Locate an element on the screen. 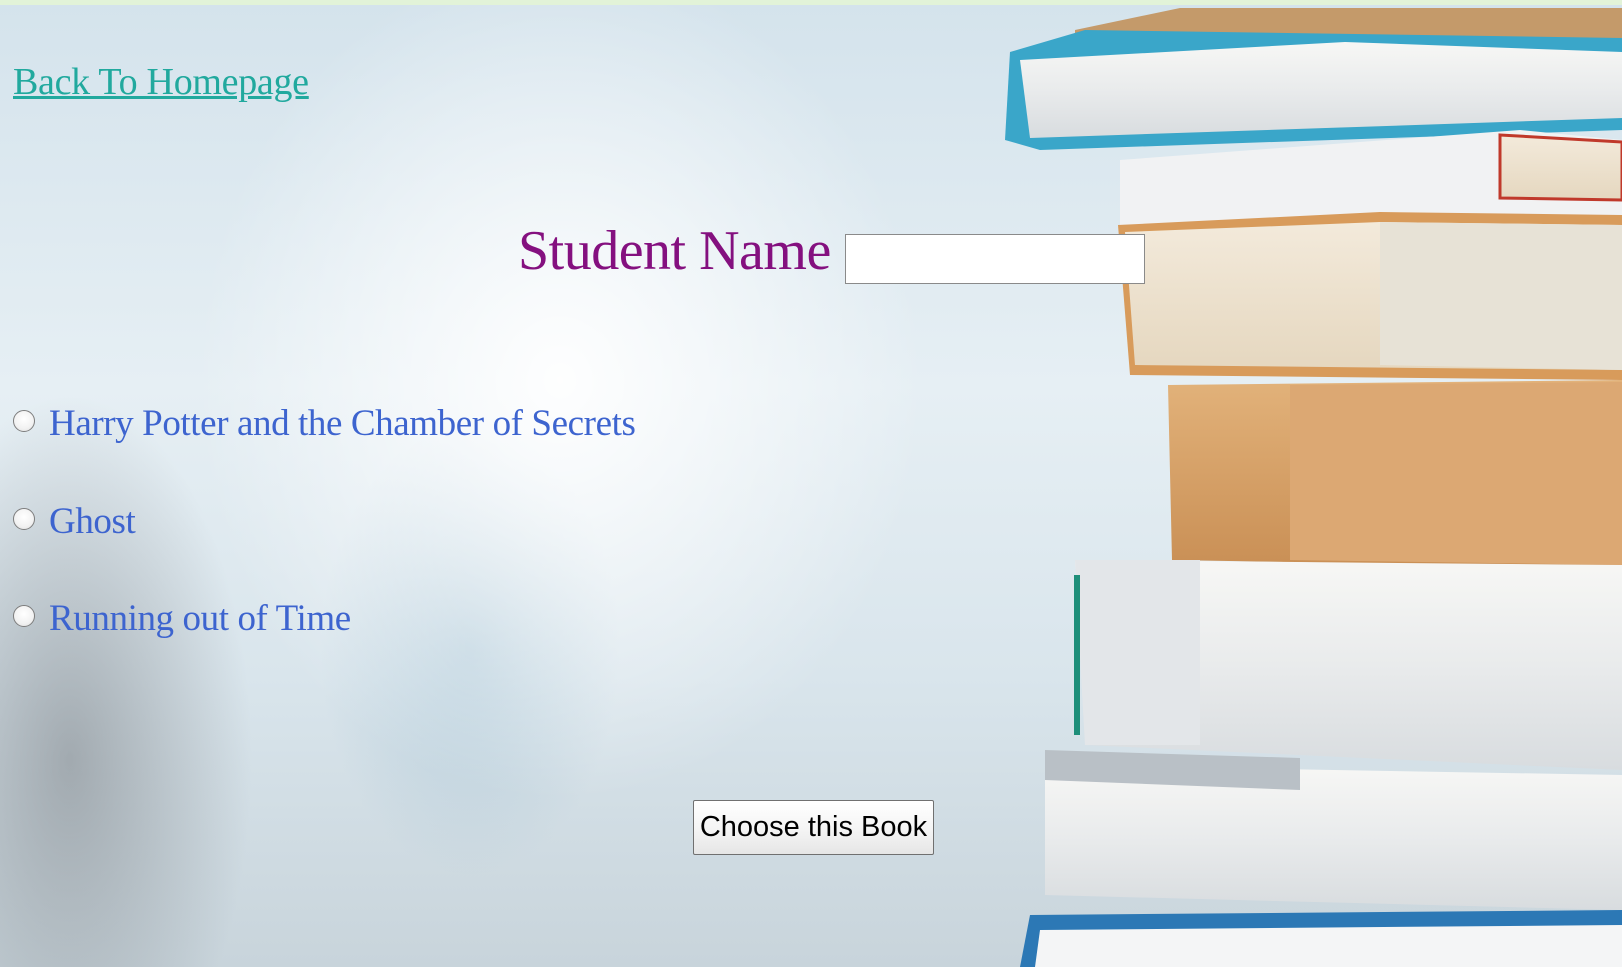 The width and height of the screenshot is (1622, 967). book-option-running-out-of-time: Running out of Time is located at coordinates (182, 618).